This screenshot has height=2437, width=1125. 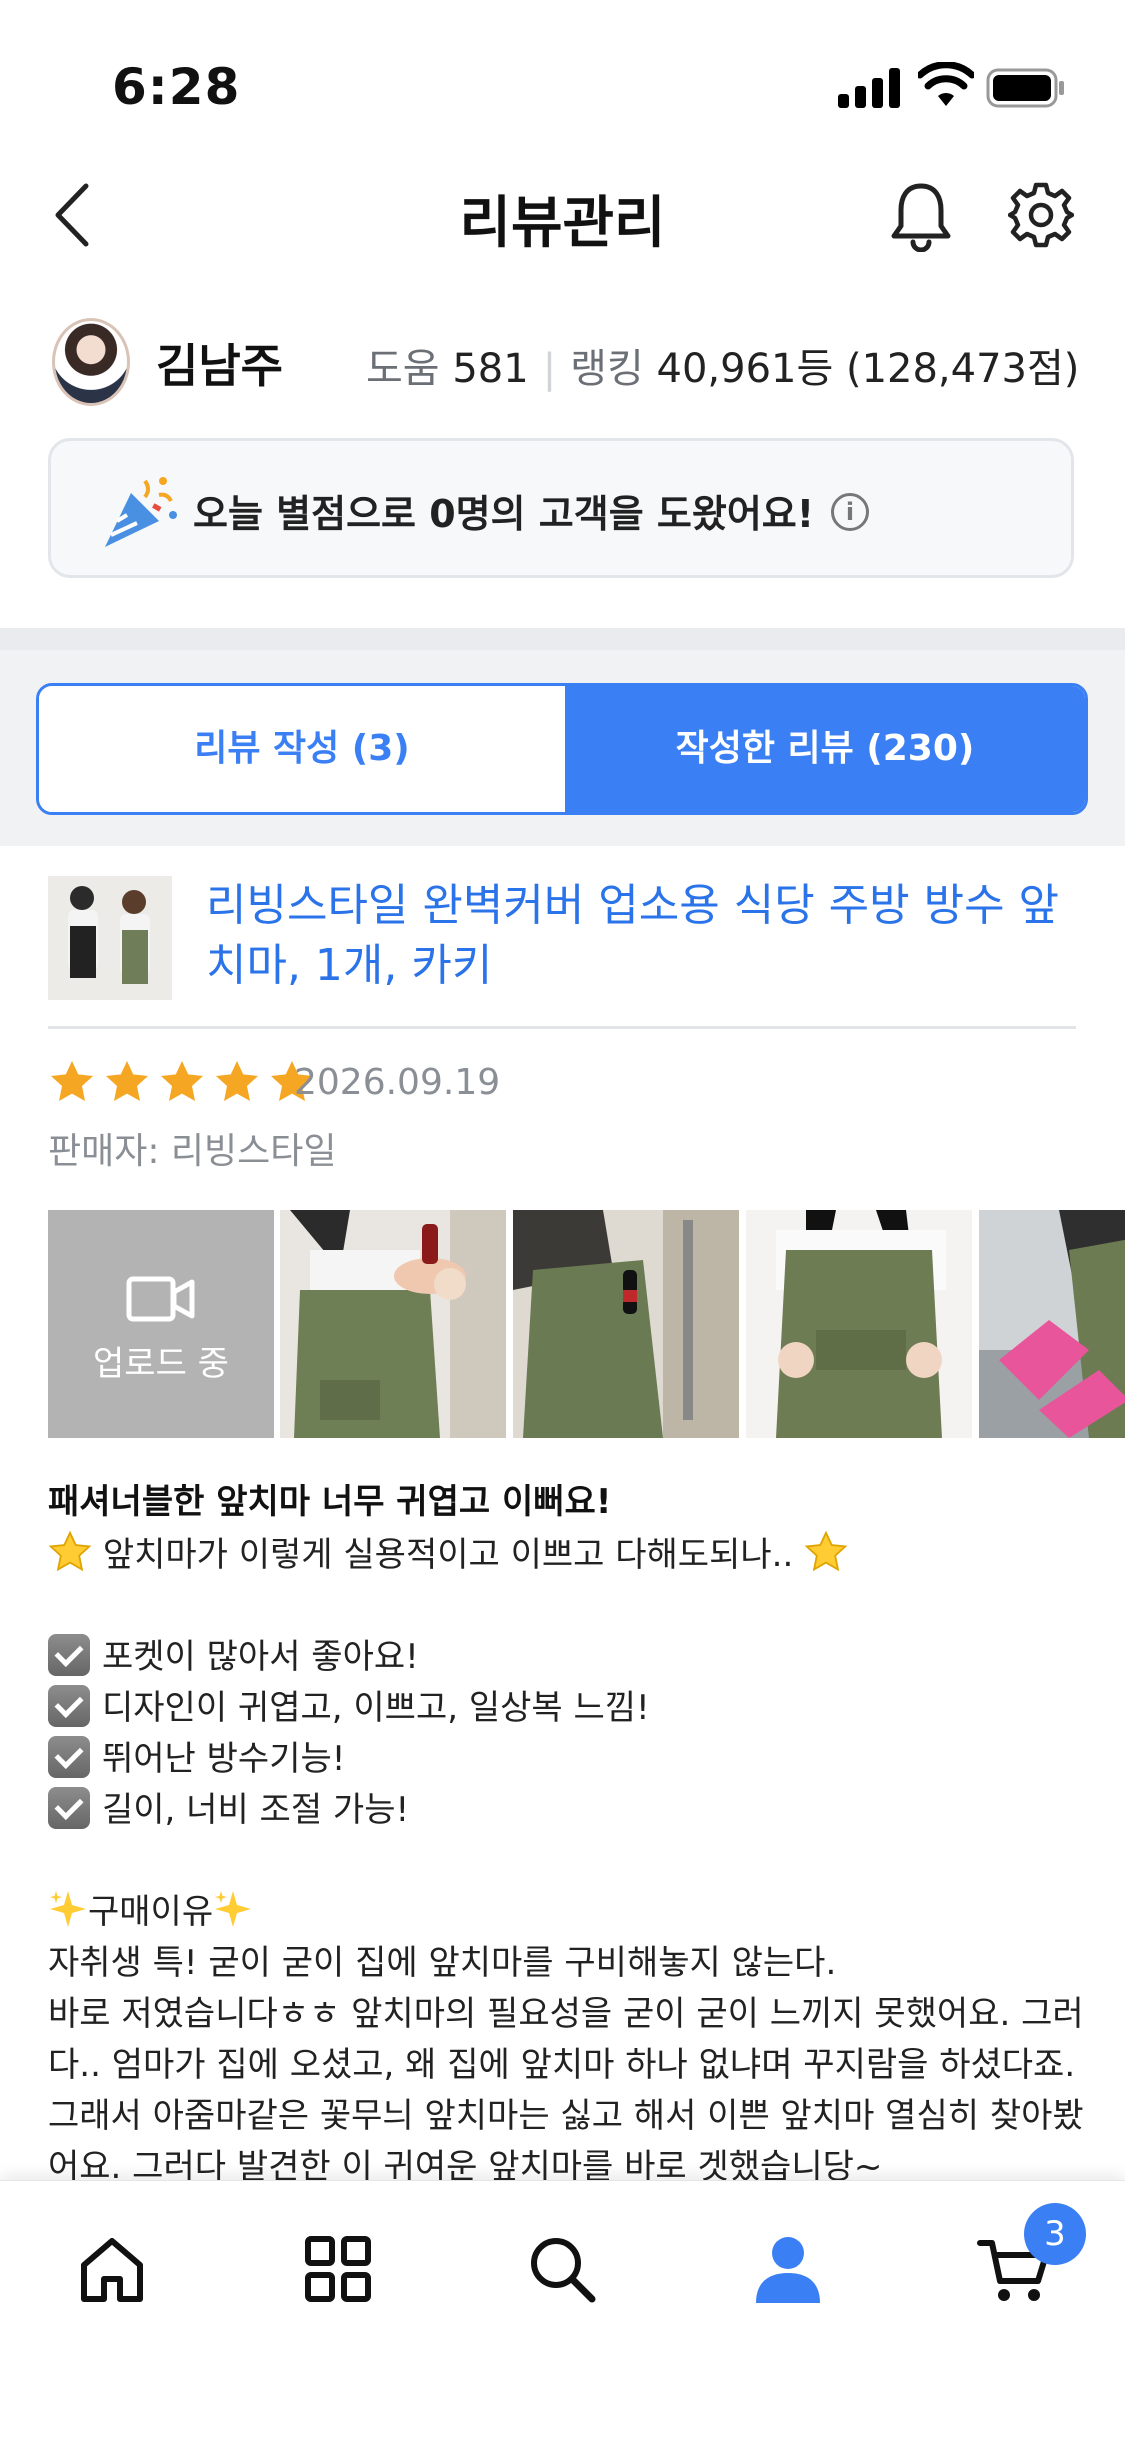 I want to click on checklist-item: 길이, 너비 조절 가능!, so click(x=256, y=1810).